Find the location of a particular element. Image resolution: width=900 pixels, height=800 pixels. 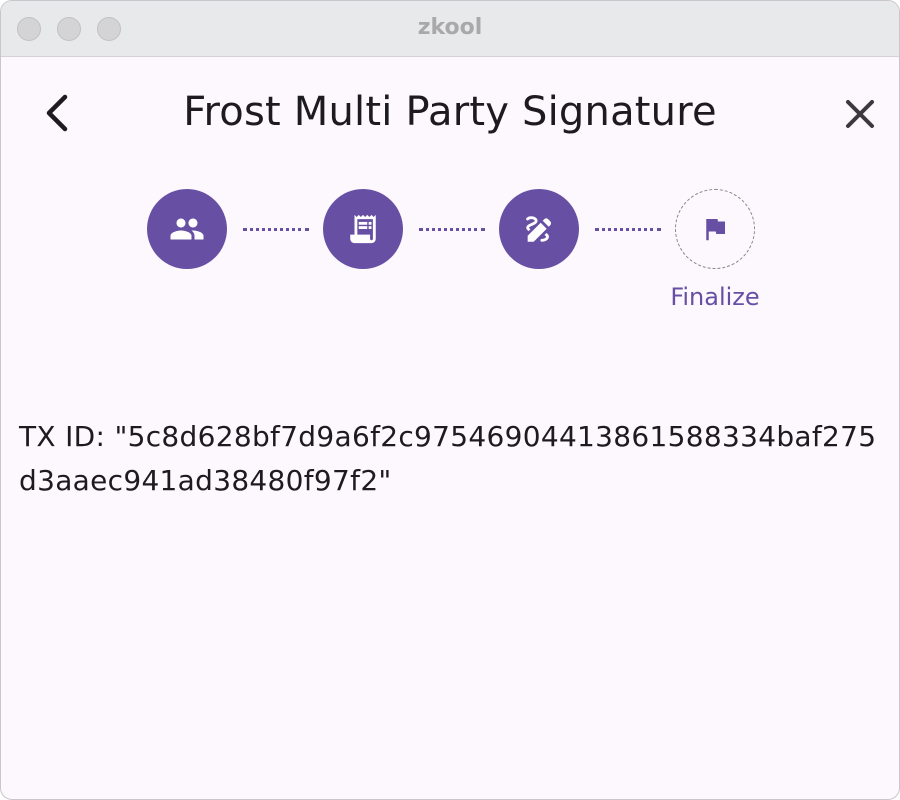

close-button is located at coordinates (861, 115).